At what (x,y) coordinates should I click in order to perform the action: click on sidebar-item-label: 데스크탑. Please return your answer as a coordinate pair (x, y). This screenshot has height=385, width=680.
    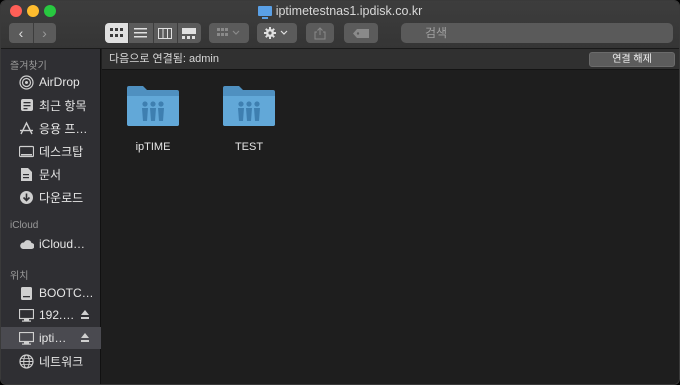
    Looking at the image, I should click on (61, 151).